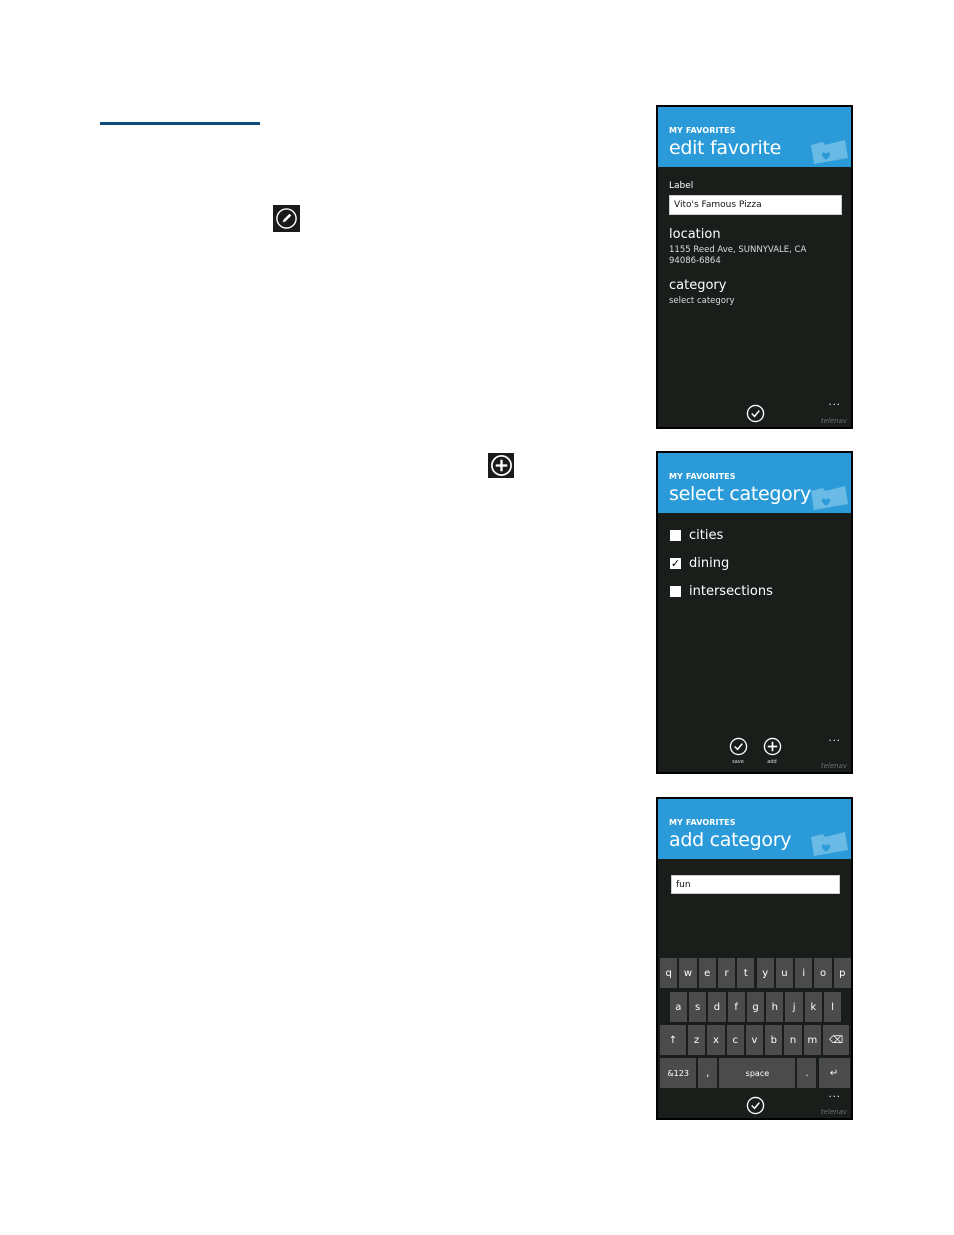  I want to click on key-p: p, so click(842, 973).